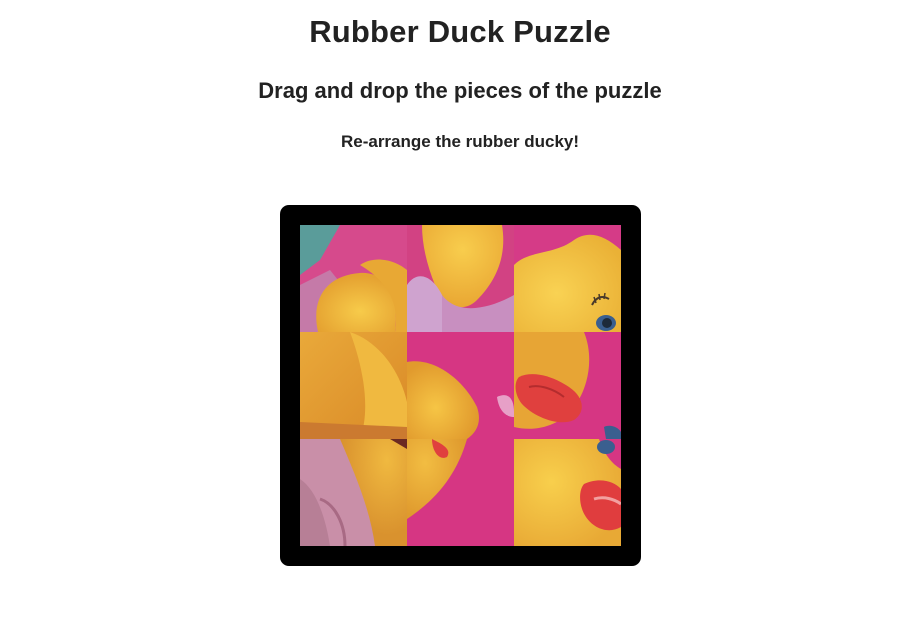 The image size is (907, 640). Describe the element at coordinates (460, 31) in the screenshot. I see `page-title: Rubber Duck Puzzle` at that location.